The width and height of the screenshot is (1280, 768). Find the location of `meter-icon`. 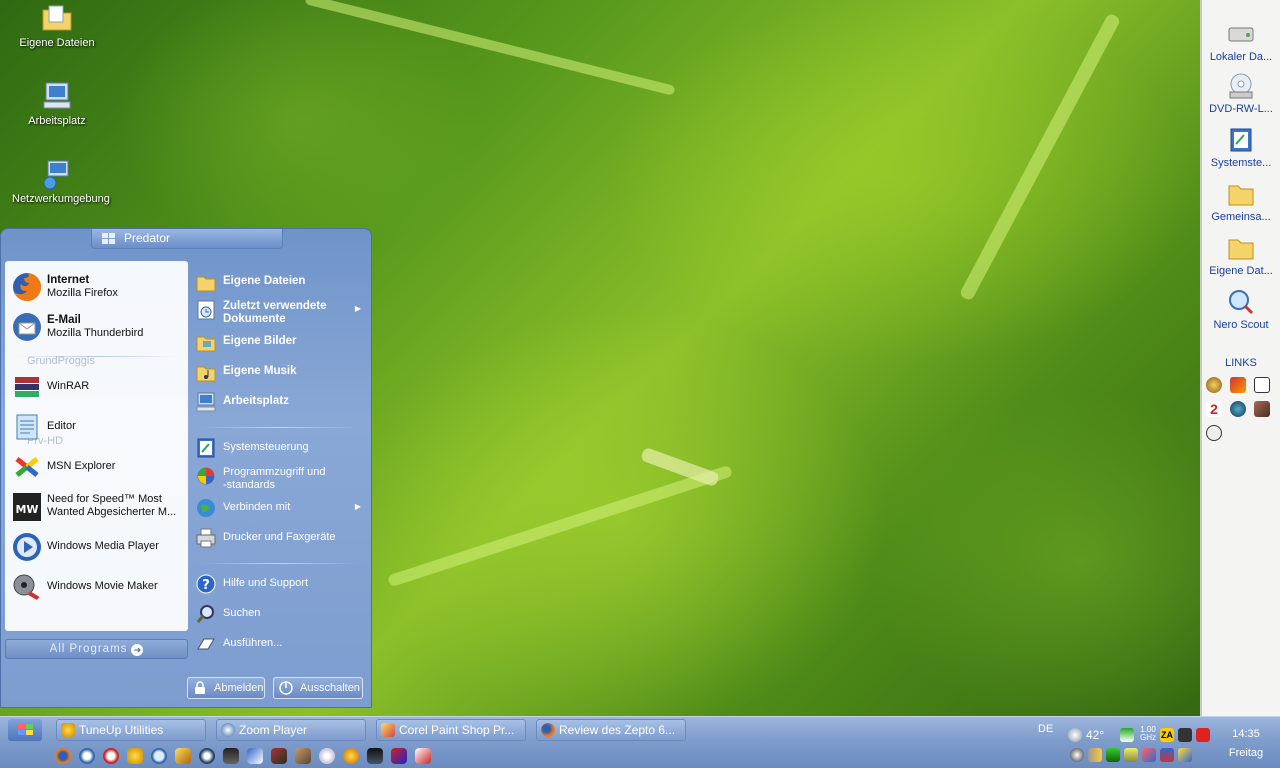

meter-icon is located at coordinates (1127, 735).